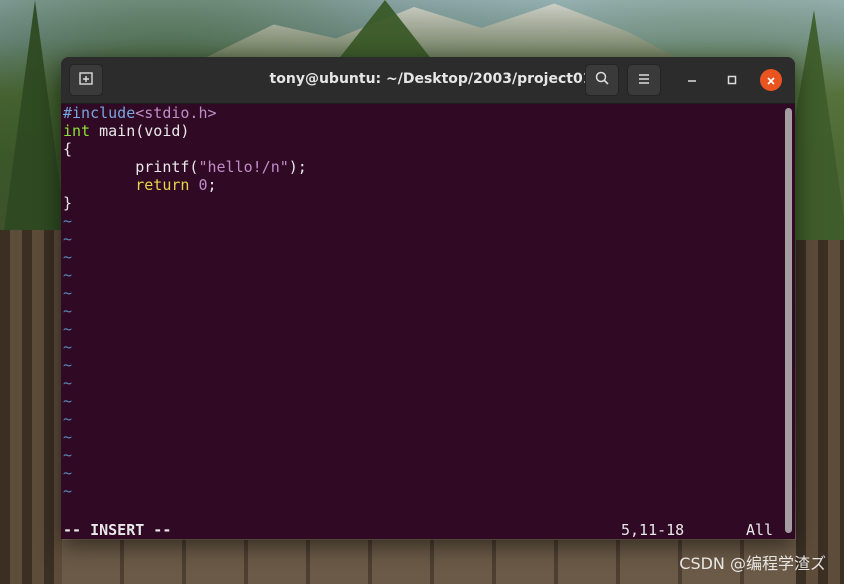 The image size is (844, 584). I want to click on code-line: int main(void), so click(428, 131).